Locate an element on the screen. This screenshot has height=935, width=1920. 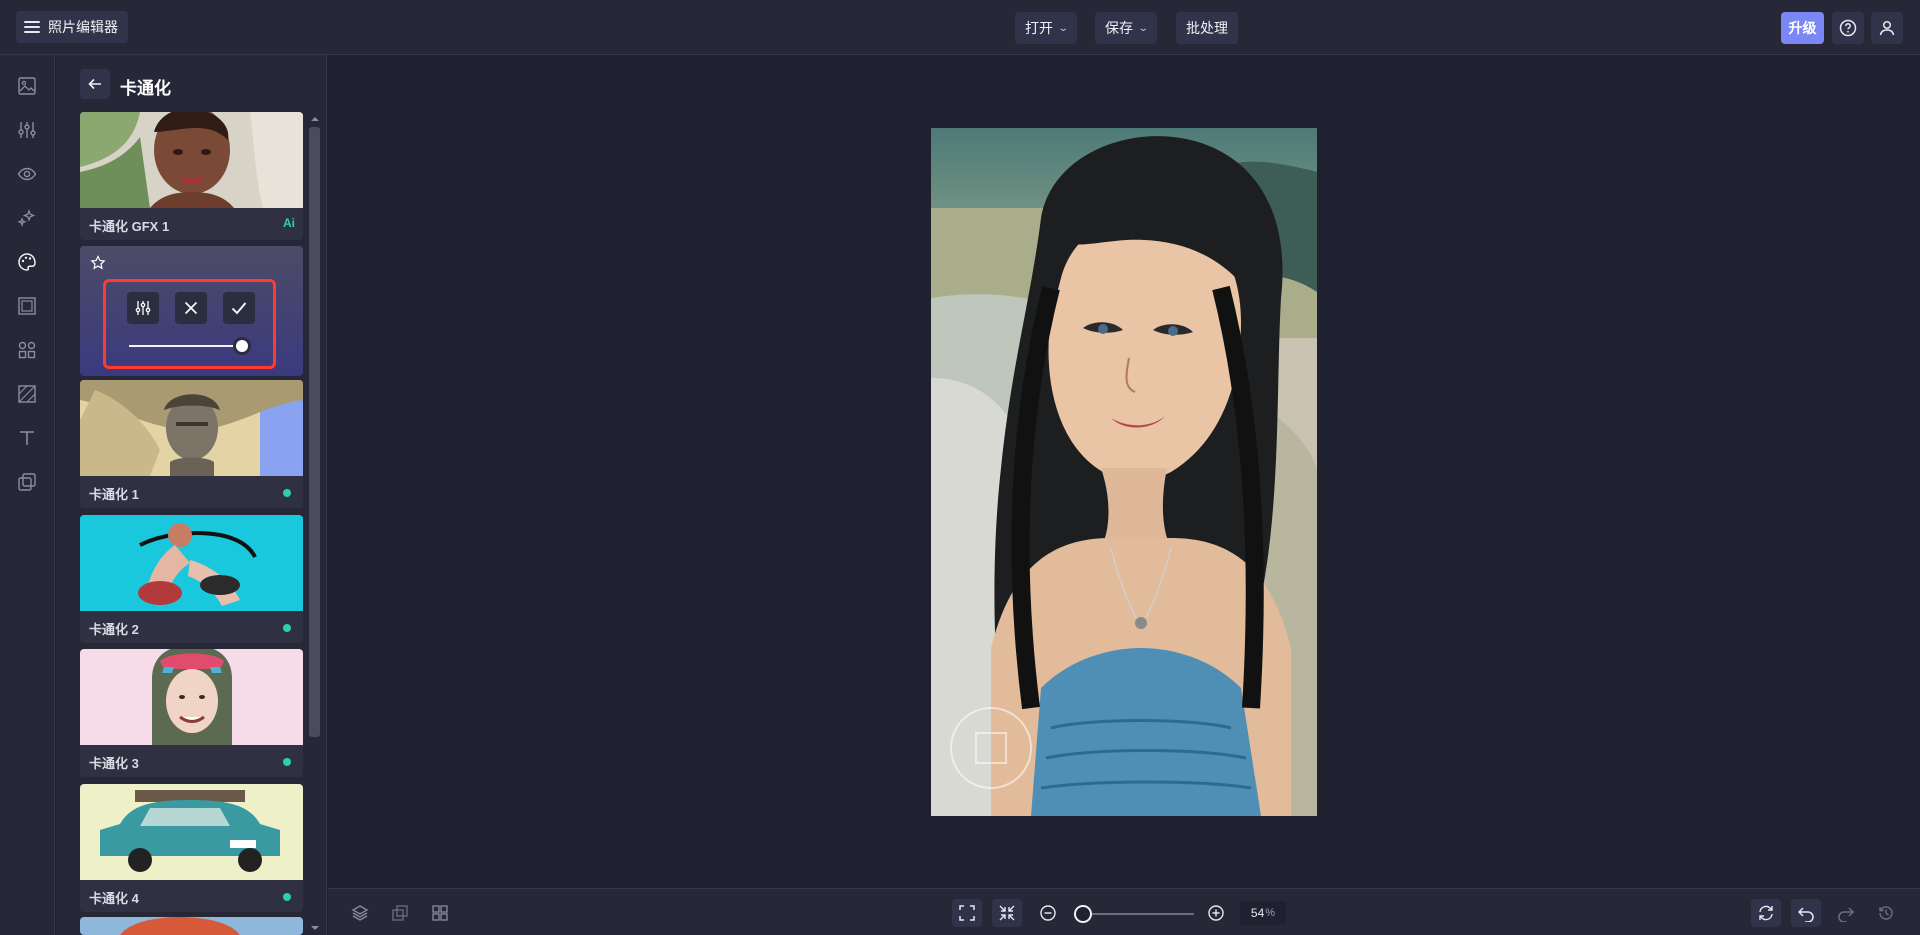
intensity-slider-handle is located at coordinates (242, 346).